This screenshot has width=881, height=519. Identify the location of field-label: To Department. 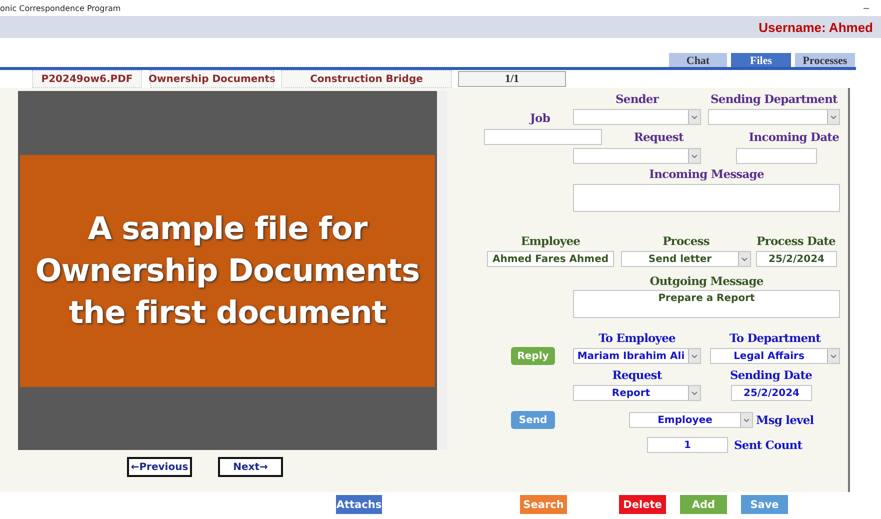
(775, 338).